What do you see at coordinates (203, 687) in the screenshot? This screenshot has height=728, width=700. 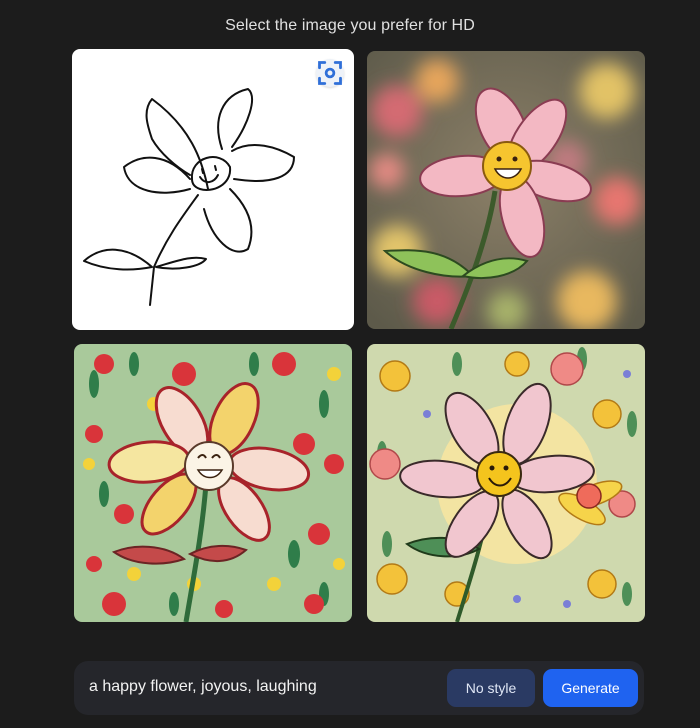 I see `prompt-input: a happy flower, joyous, laughing` at bounding box center [203, 687].